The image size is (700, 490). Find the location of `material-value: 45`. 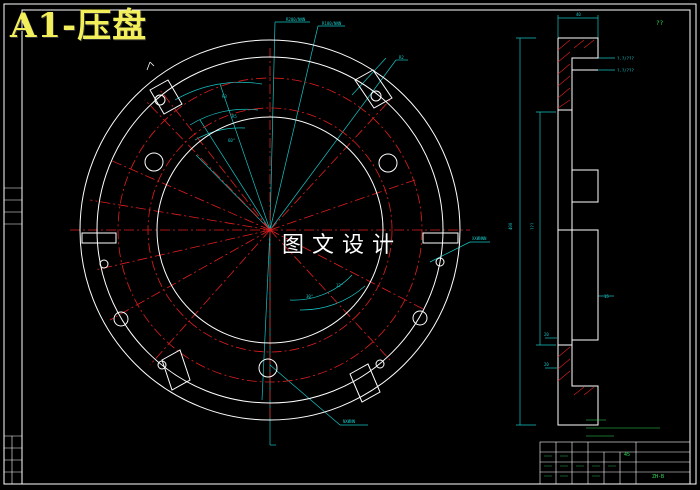

material-value: 45 is located at coordinates (627, 455).